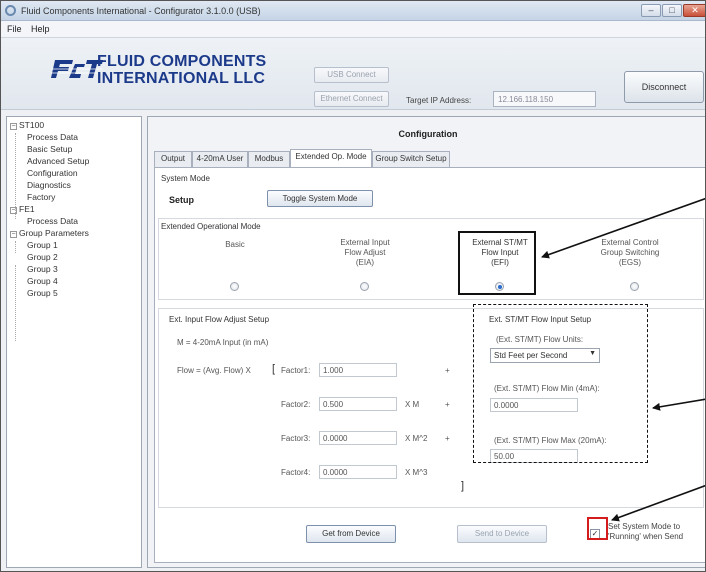 This screenshot has height=572, width=706. What do you see at coordinates (634, 286) in the screenshot?
I see `mode-egs-radio` at bounding box center [634, 286].